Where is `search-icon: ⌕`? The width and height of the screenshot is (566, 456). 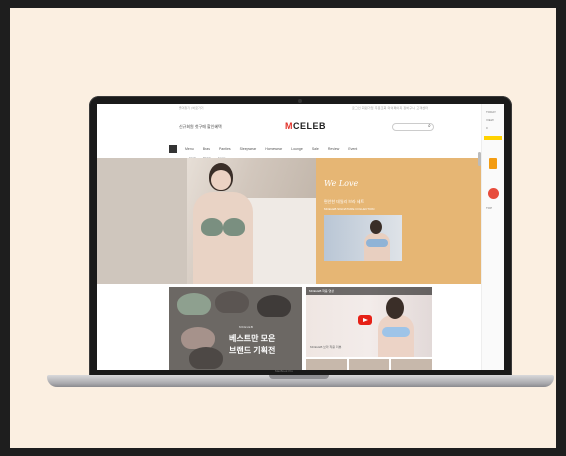 search-icon: ⌕ is located at coordinates (429, 126).